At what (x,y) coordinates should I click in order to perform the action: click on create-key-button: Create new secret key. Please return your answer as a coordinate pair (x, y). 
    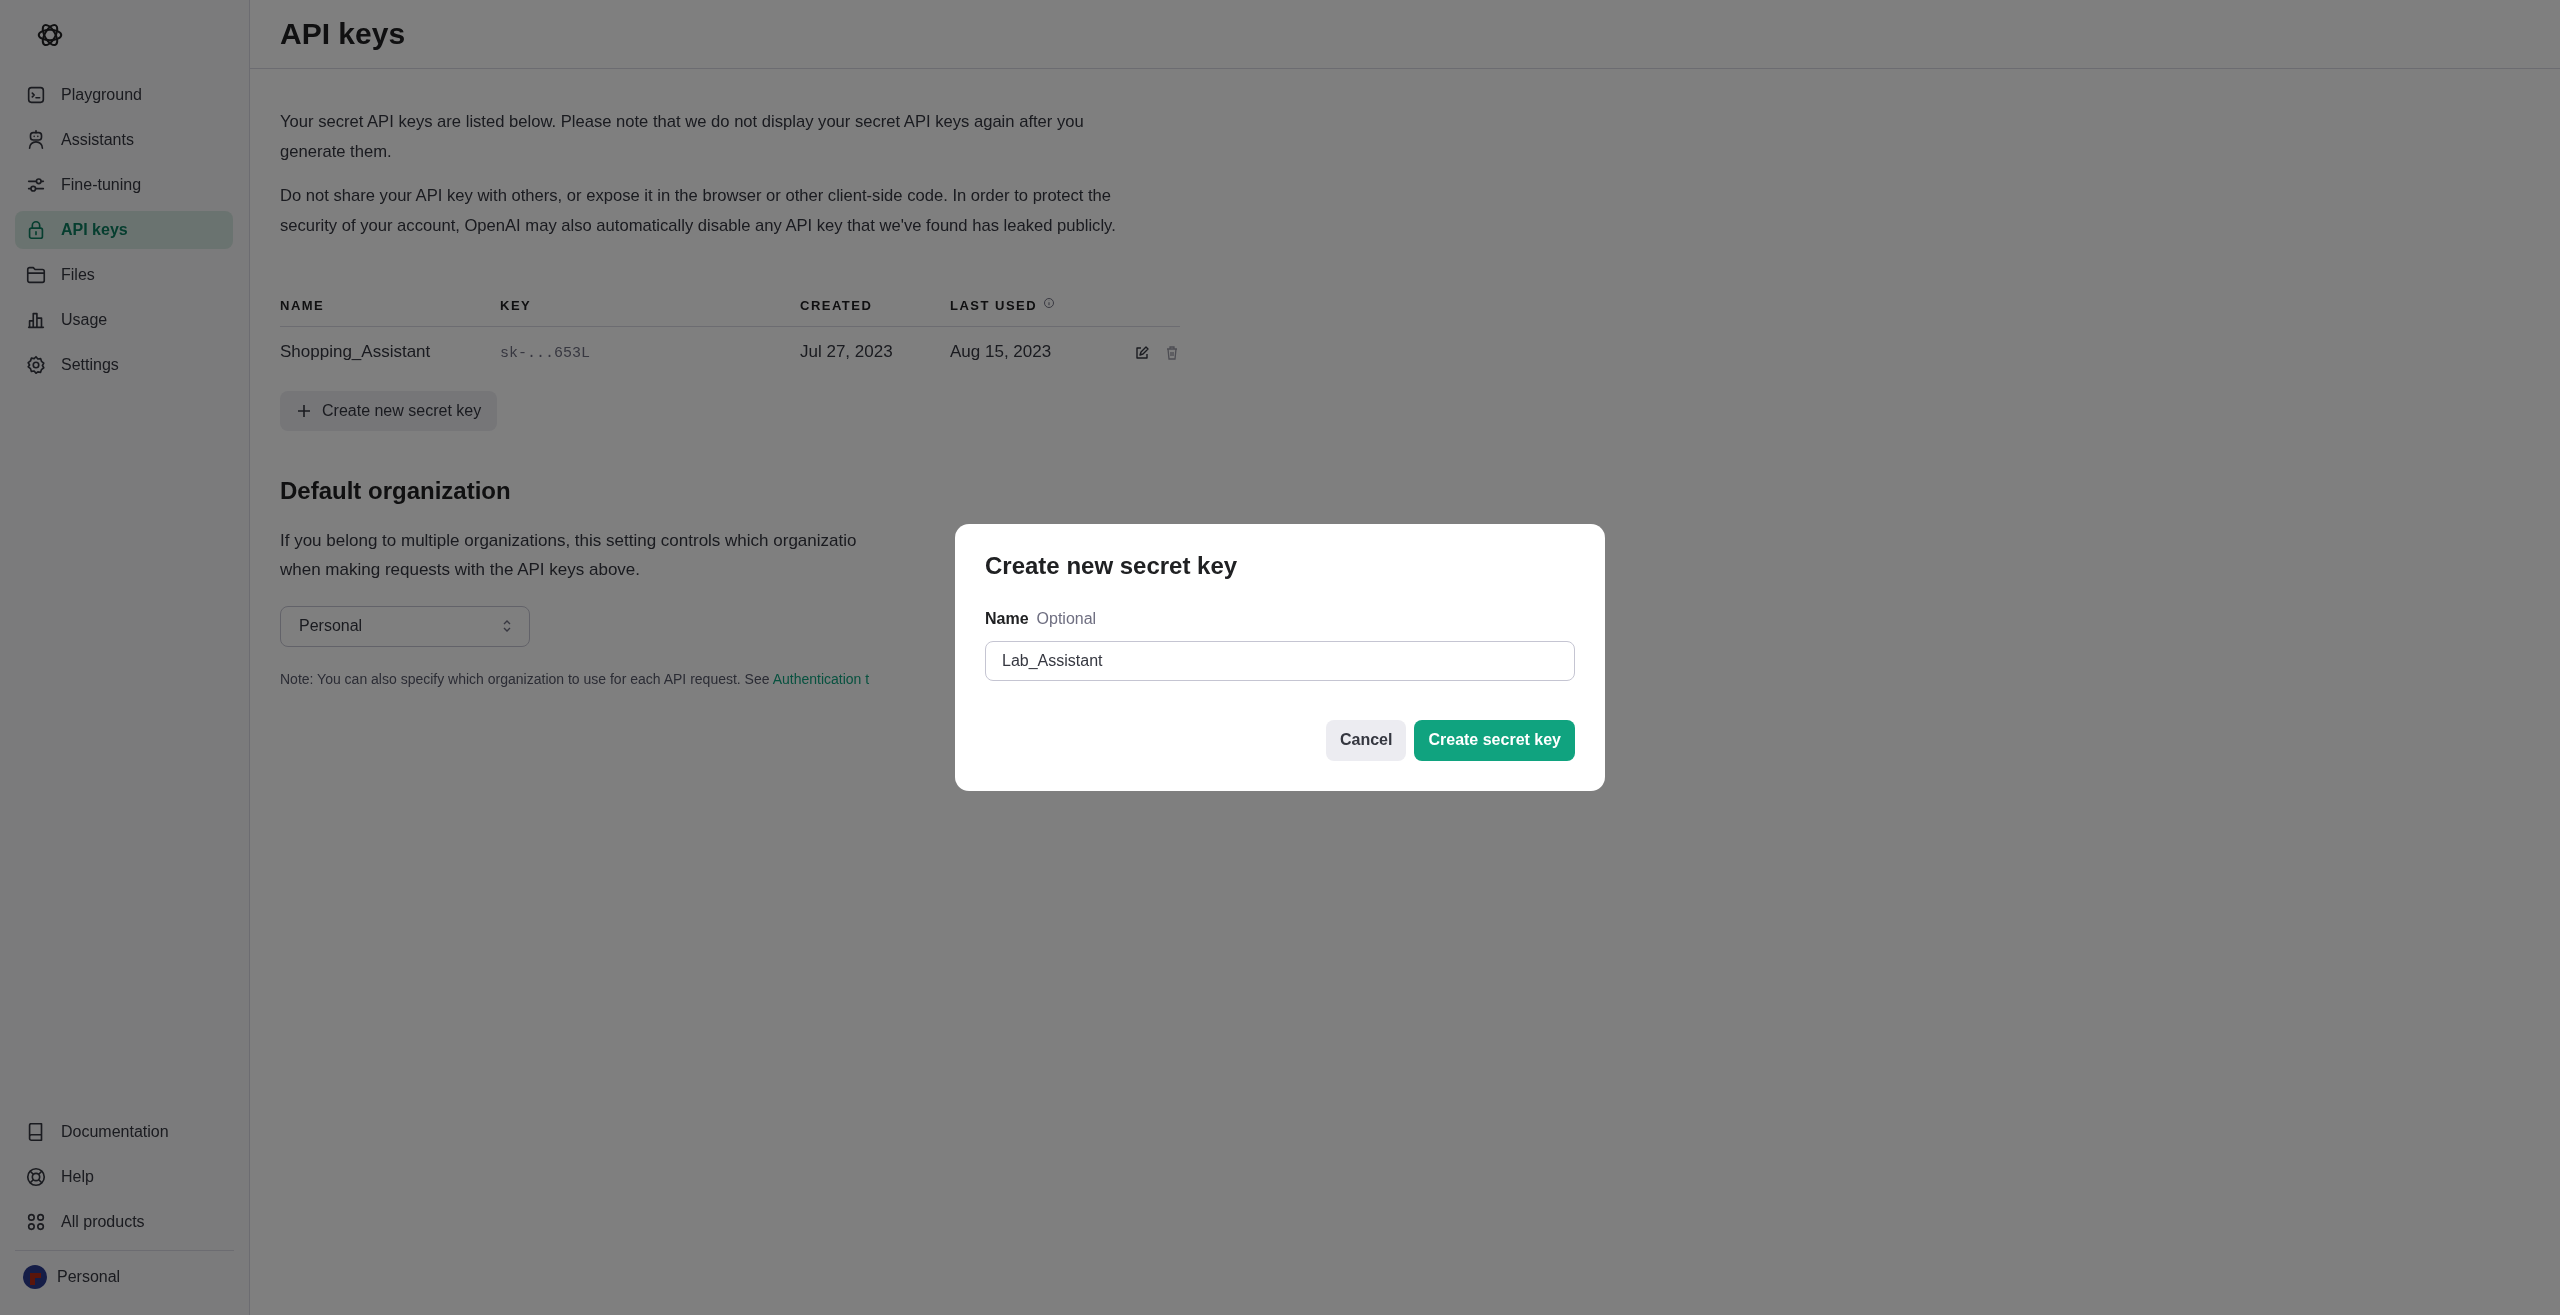
    Looking at the image, I should click on (389, 411).